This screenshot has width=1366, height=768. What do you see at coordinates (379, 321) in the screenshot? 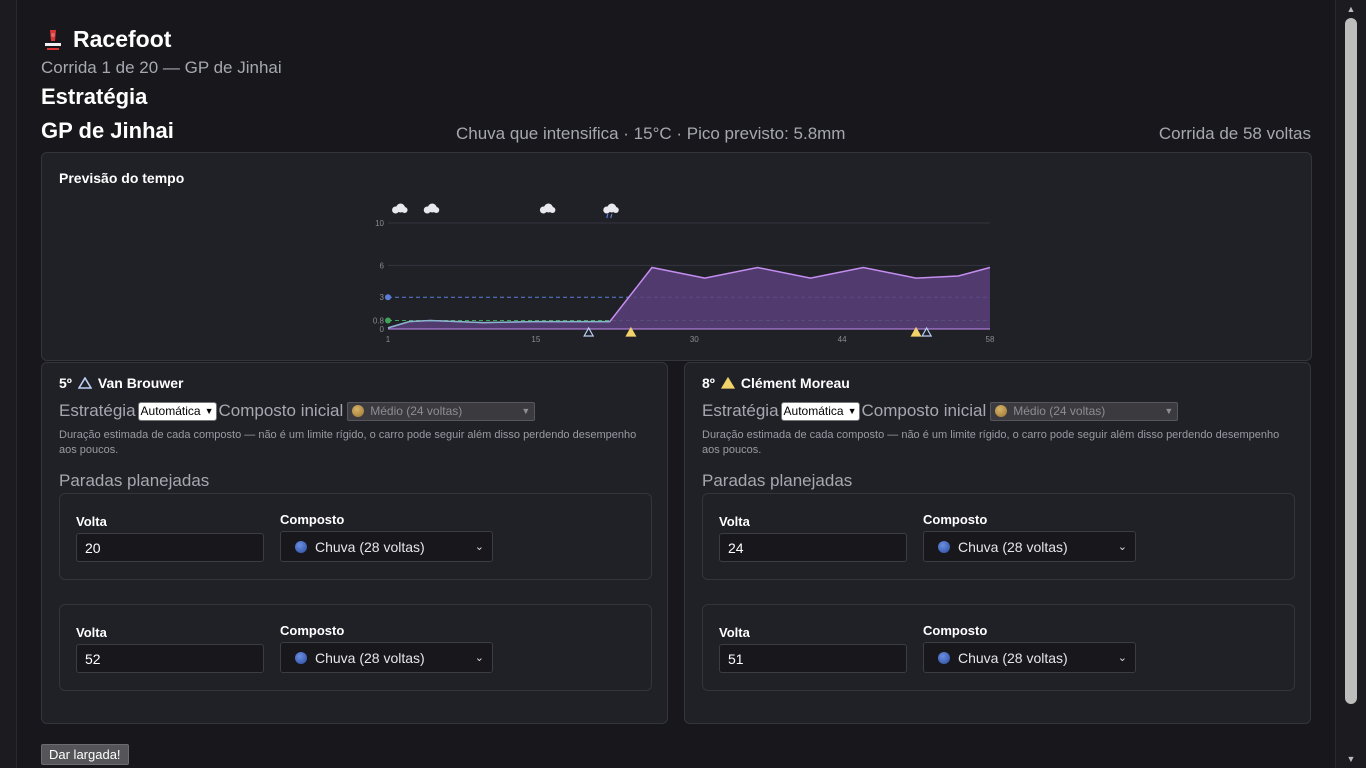
I see `y-tick-label: 0.8` at bounding box center [379, 321].